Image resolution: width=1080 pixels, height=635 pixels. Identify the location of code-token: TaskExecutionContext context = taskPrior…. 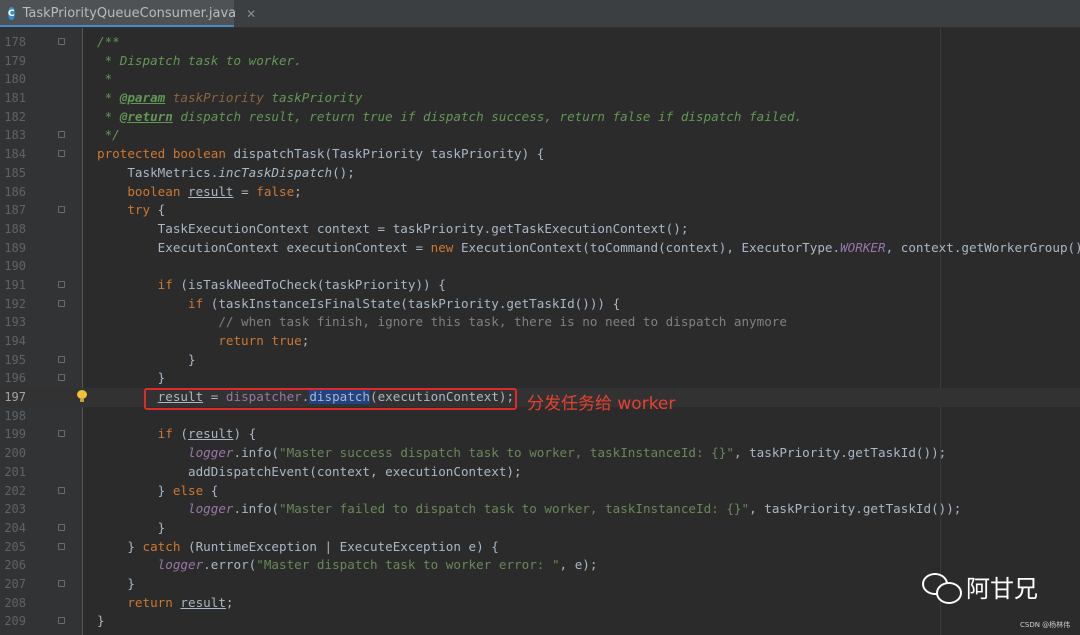
(393, 228).